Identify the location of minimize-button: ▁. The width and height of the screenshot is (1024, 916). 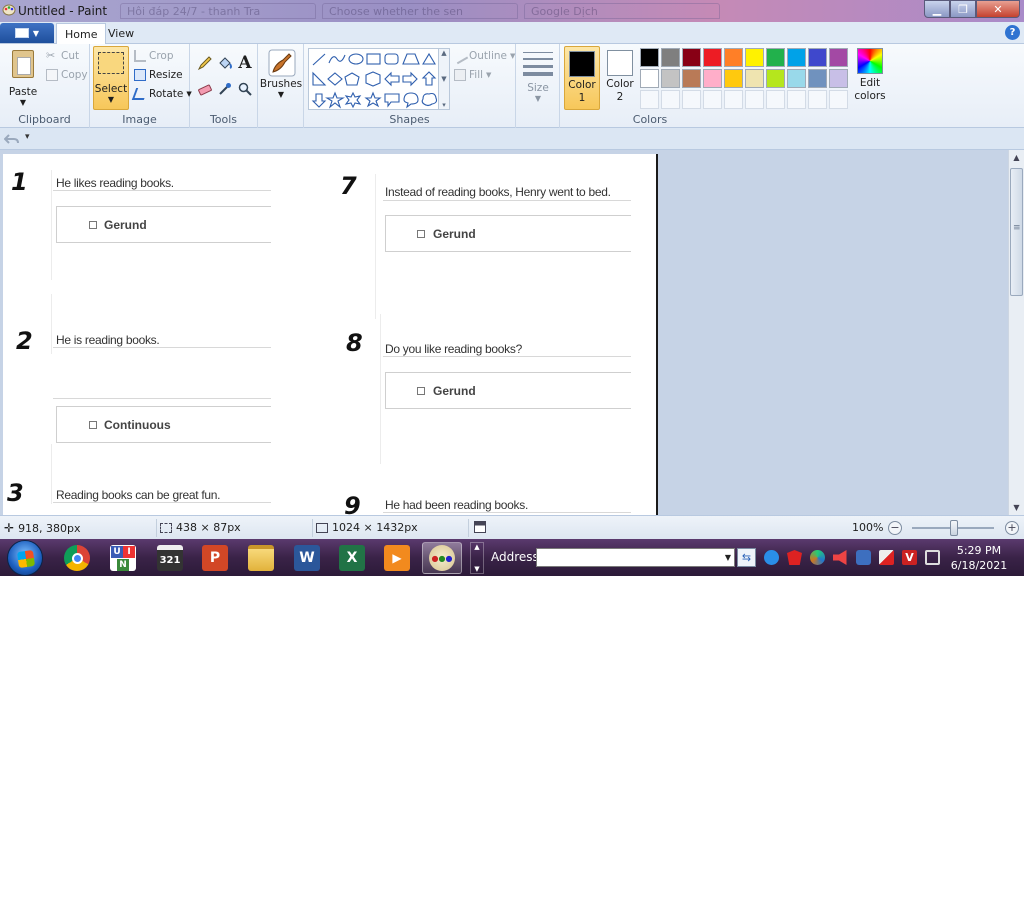
(937, 9).